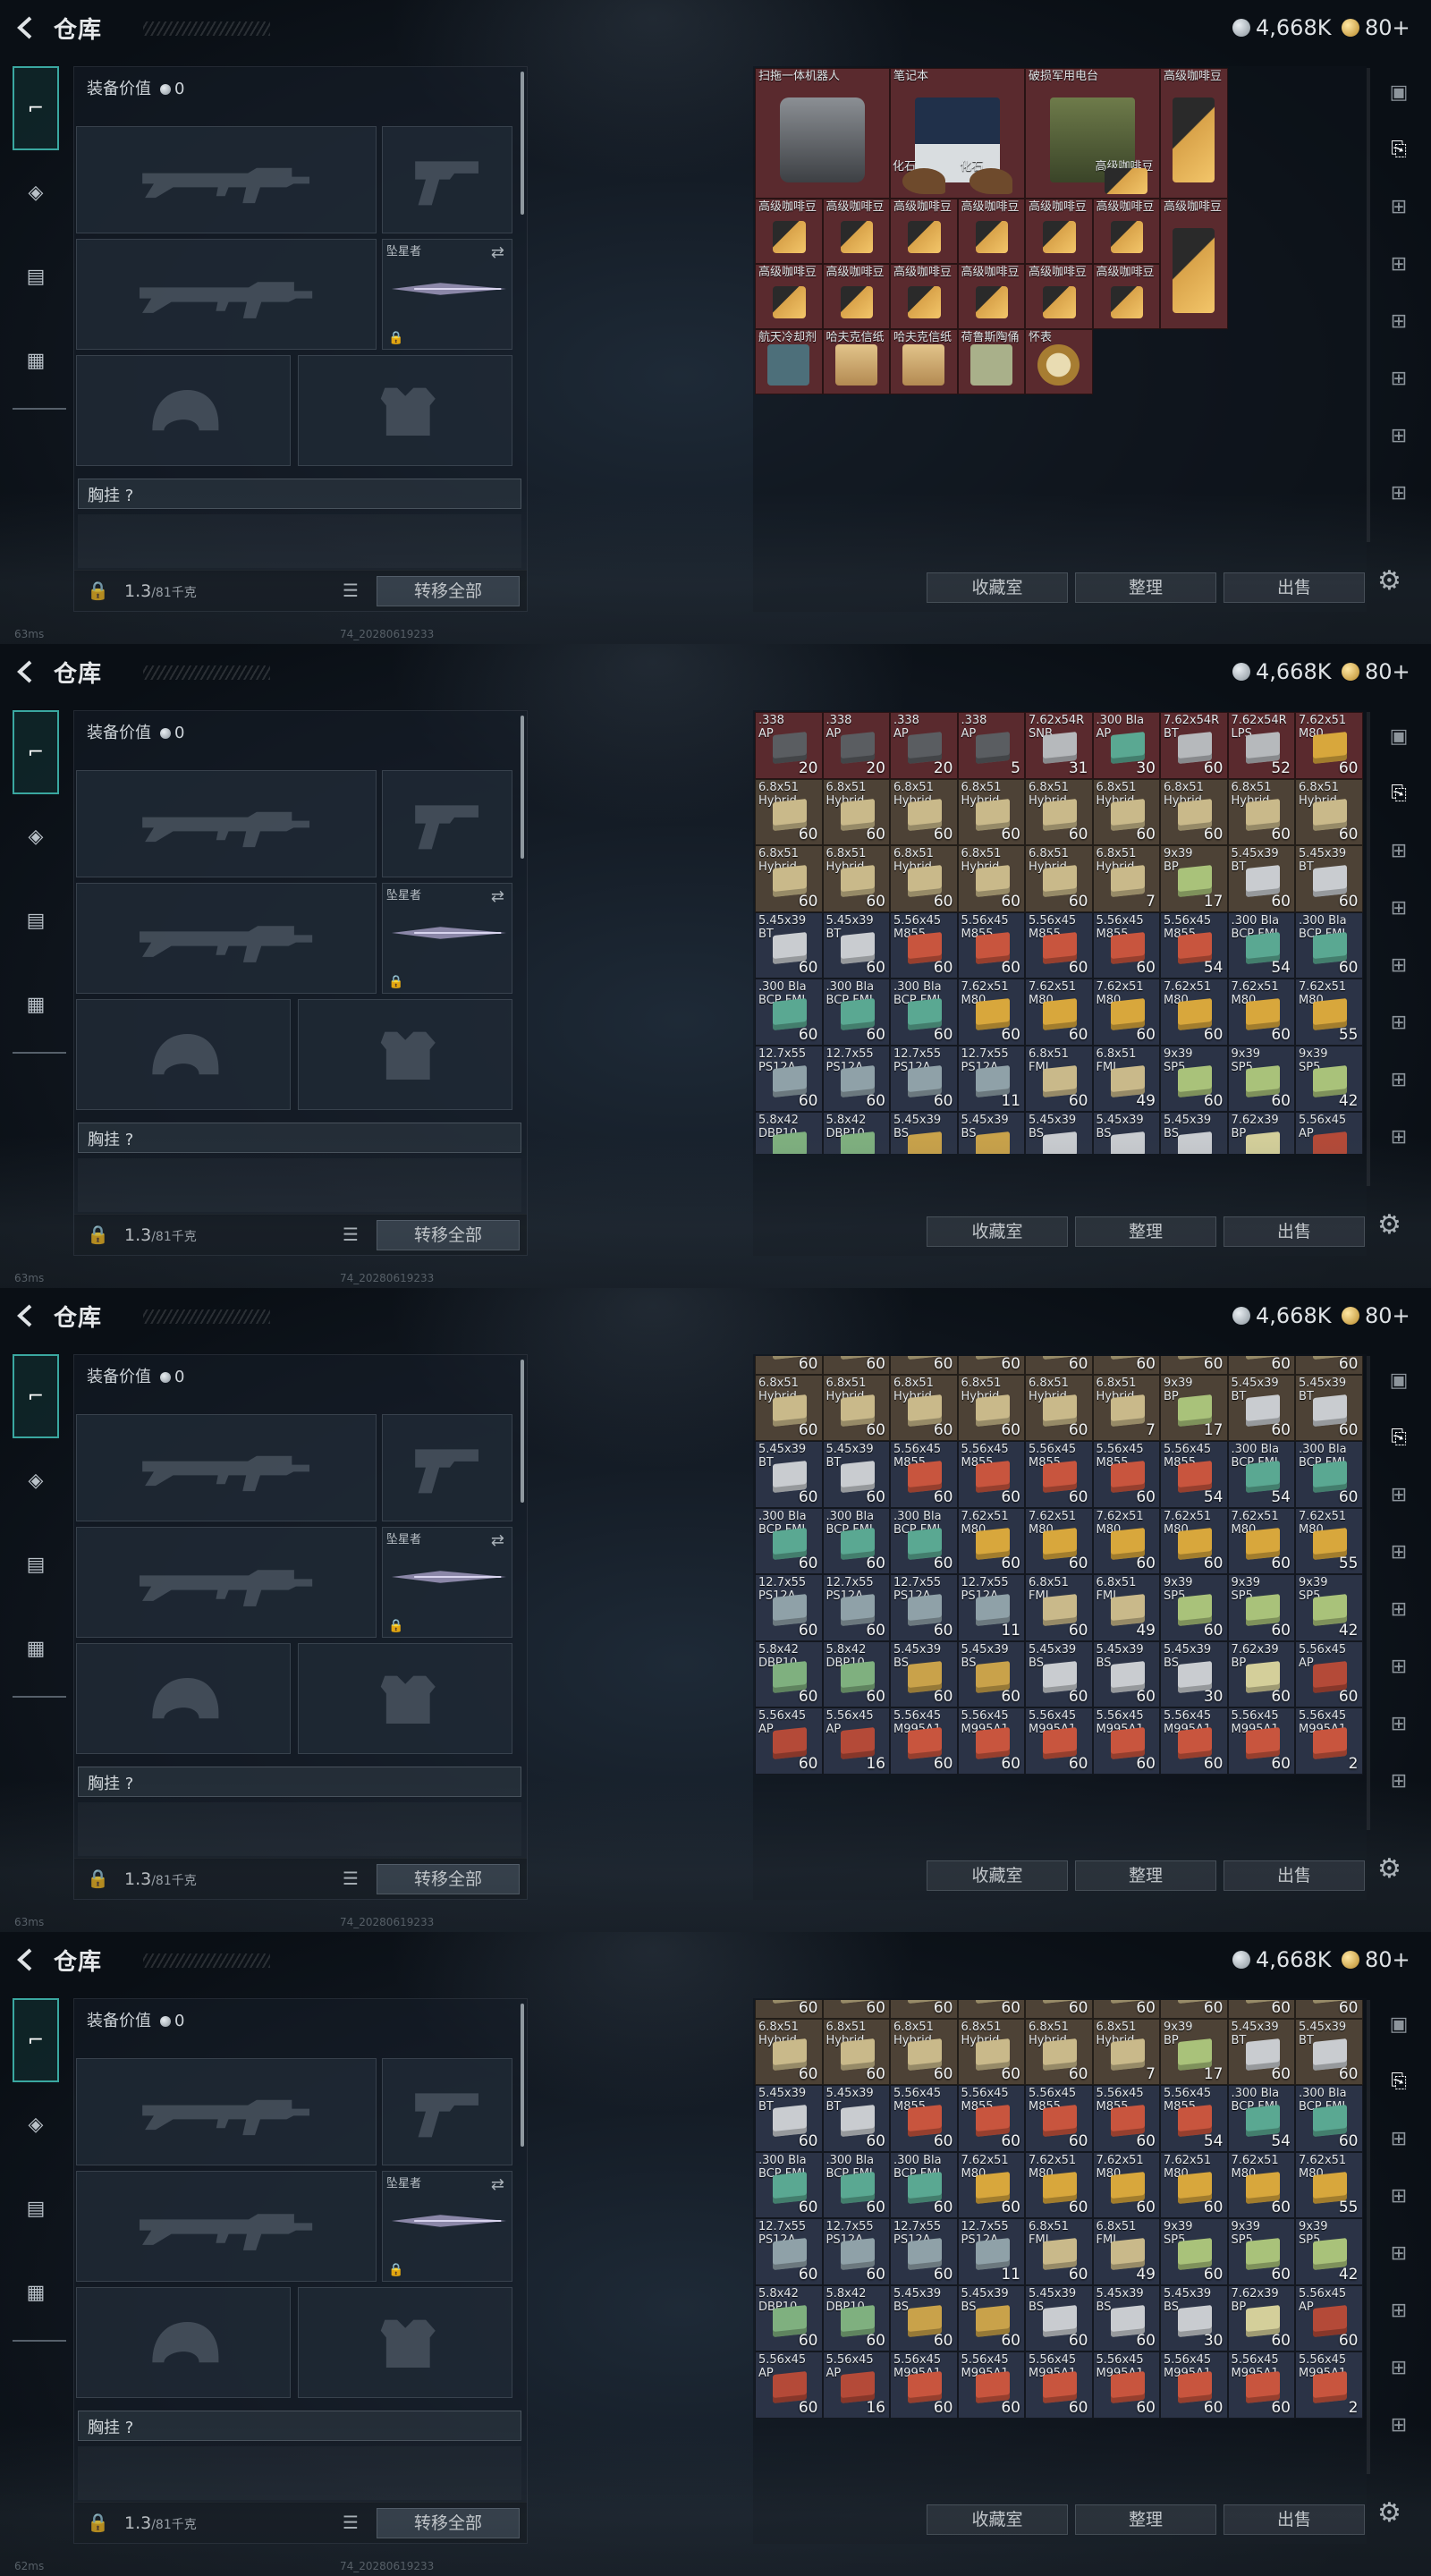 This screenshot has height=2576, width=1431. Describe the element at coordinates (98, 590) in the screenshot. I see `weight-lock-icon: 🔒` at that location.